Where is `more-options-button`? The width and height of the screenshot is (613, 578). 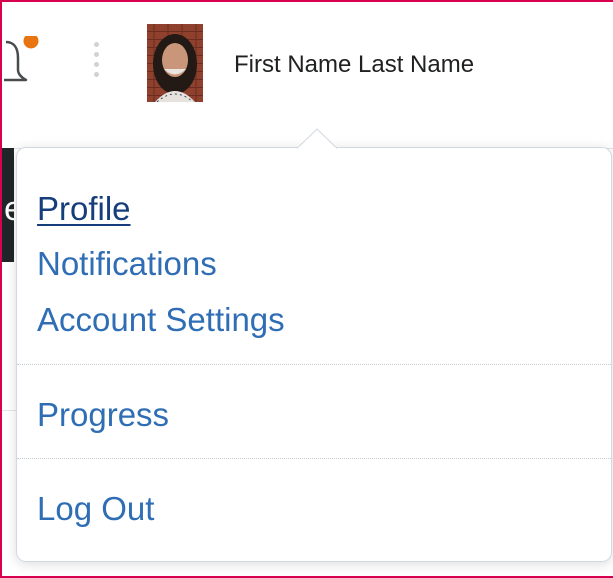 more-options-button is located at coordinates (96, 64).